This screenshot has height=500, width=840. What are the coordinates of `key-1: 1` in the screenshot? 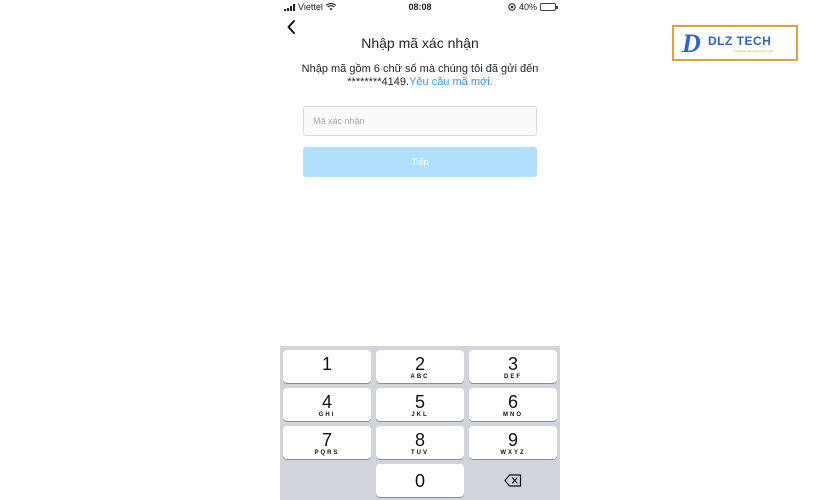 It's located at (327, 366).